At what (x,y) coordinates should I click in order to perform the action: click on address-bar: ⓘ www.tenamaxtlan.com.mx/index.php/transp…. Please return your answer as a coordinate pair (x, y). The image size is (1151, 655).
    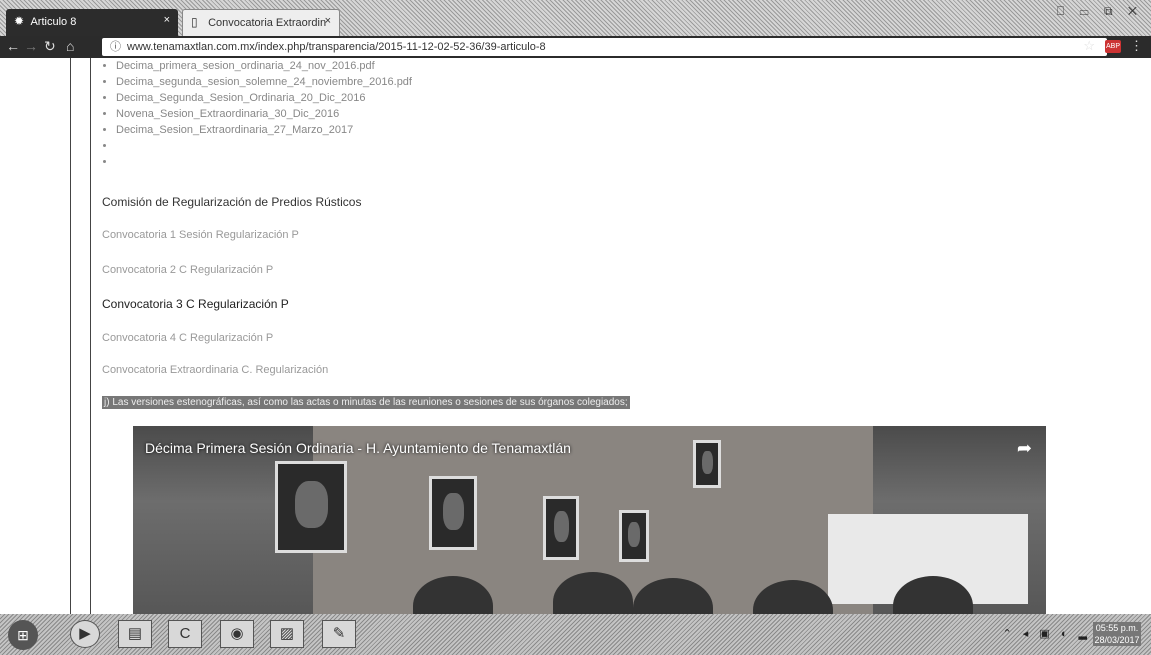
    Looking at the image, I should click on (604, 47).